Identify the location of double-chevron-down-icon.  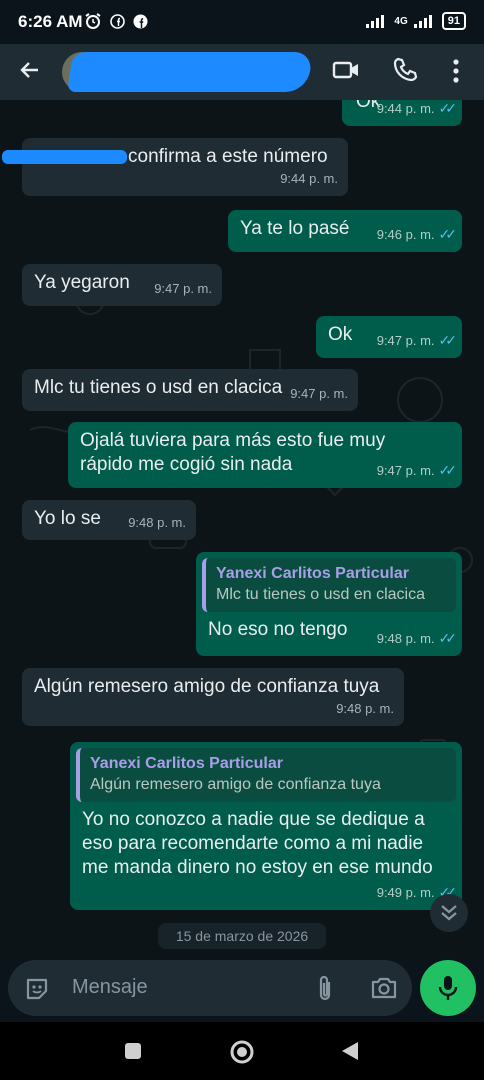
(449, 913).